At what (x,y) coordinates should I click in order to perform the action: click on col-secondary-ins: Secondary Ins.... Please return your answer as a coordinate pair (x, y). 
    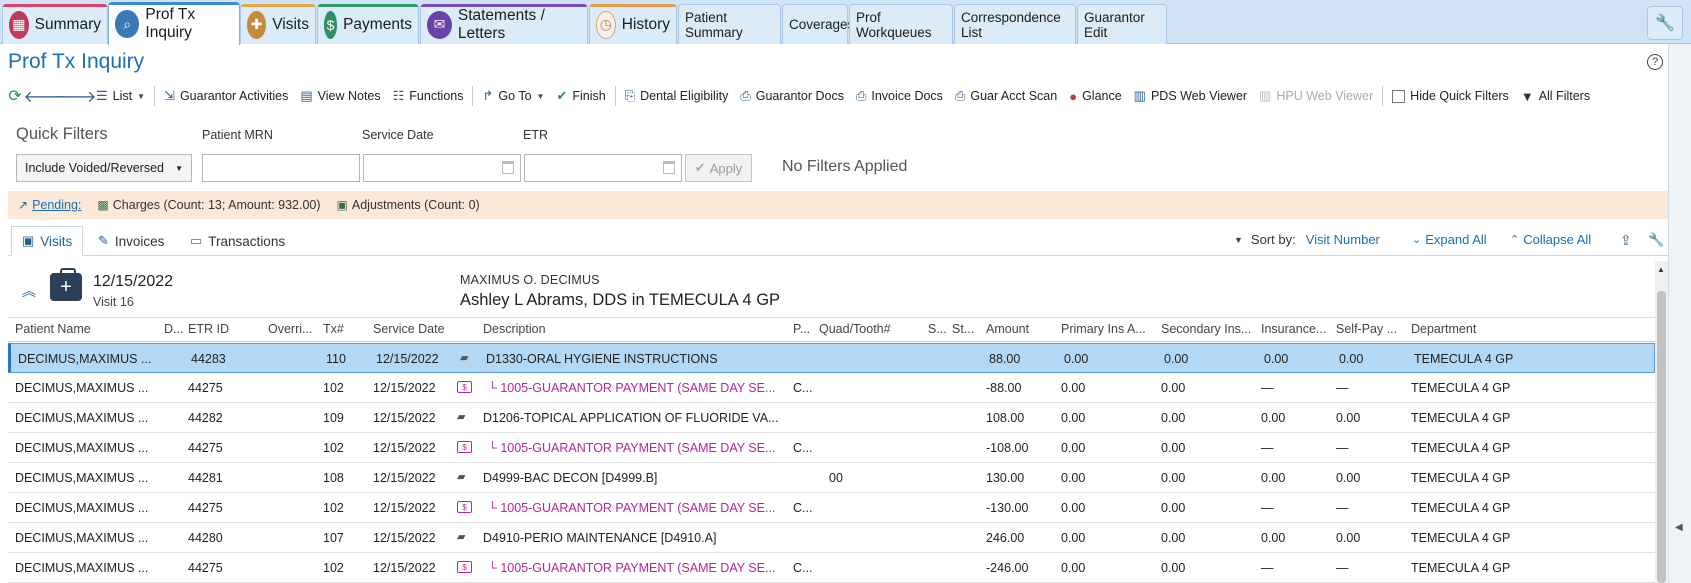
    Looking at the image, I should click on (1208, 329).